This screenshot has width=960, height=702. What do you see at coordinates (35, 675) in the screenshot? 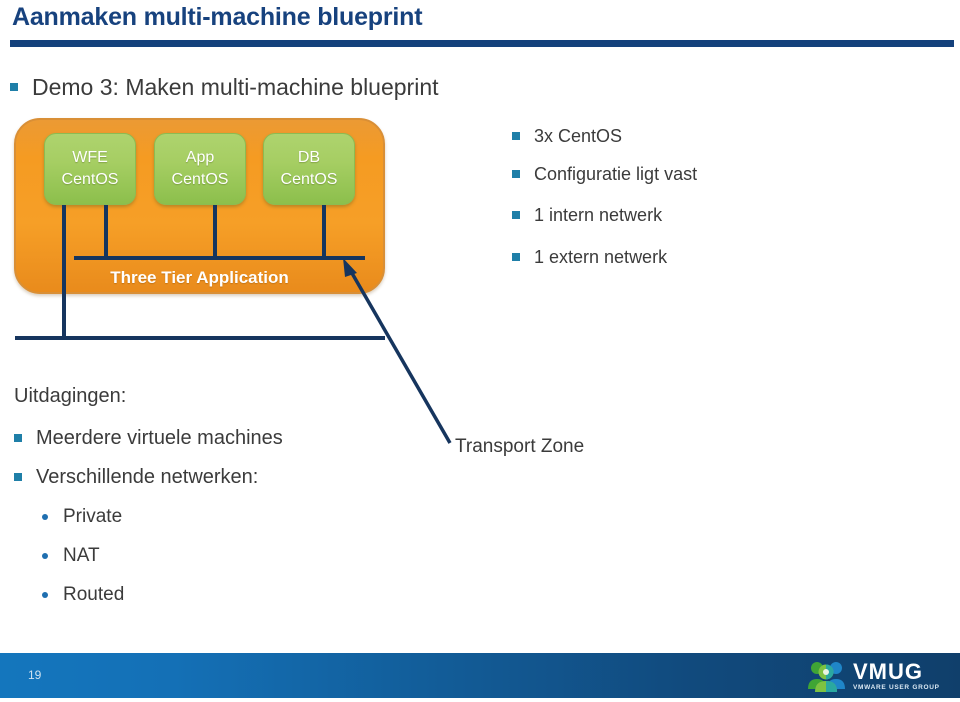
I see `page-number: 19` at bounding box center [35, 675].